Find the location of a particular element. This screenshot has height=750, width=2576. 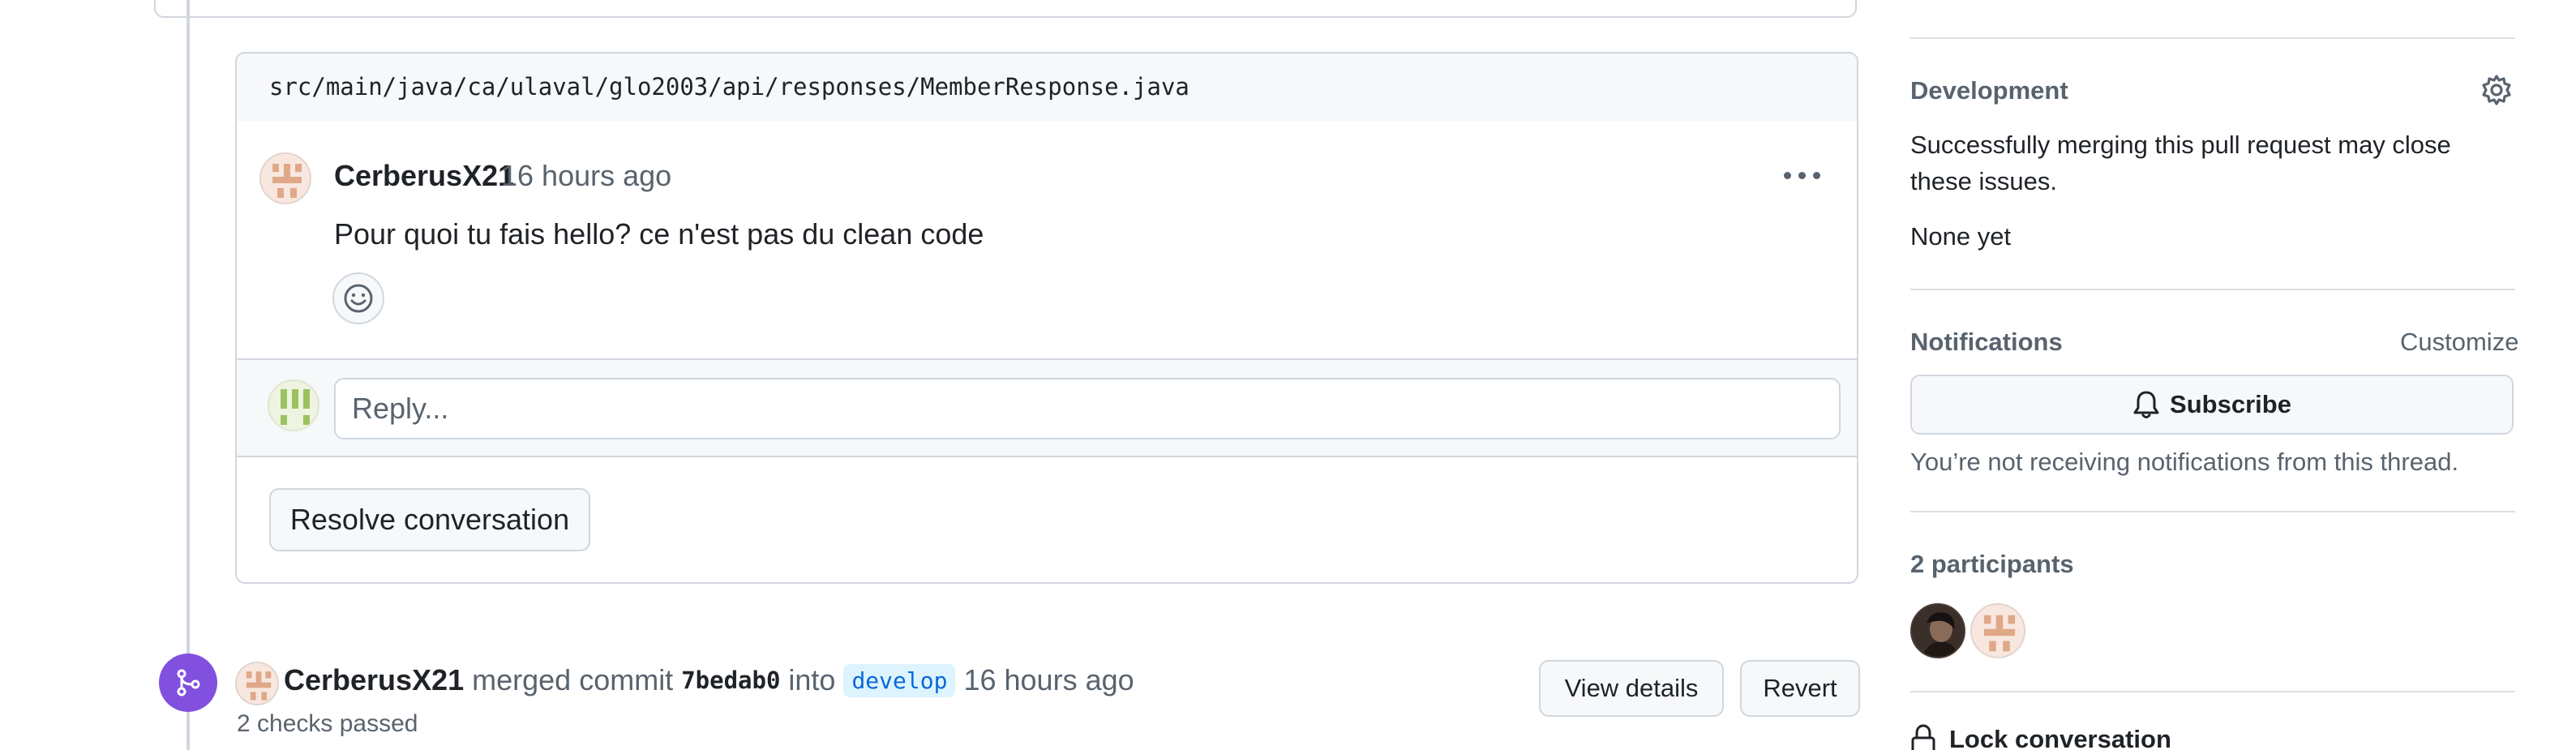

gear-icon is located at coordinates (2497, 90).